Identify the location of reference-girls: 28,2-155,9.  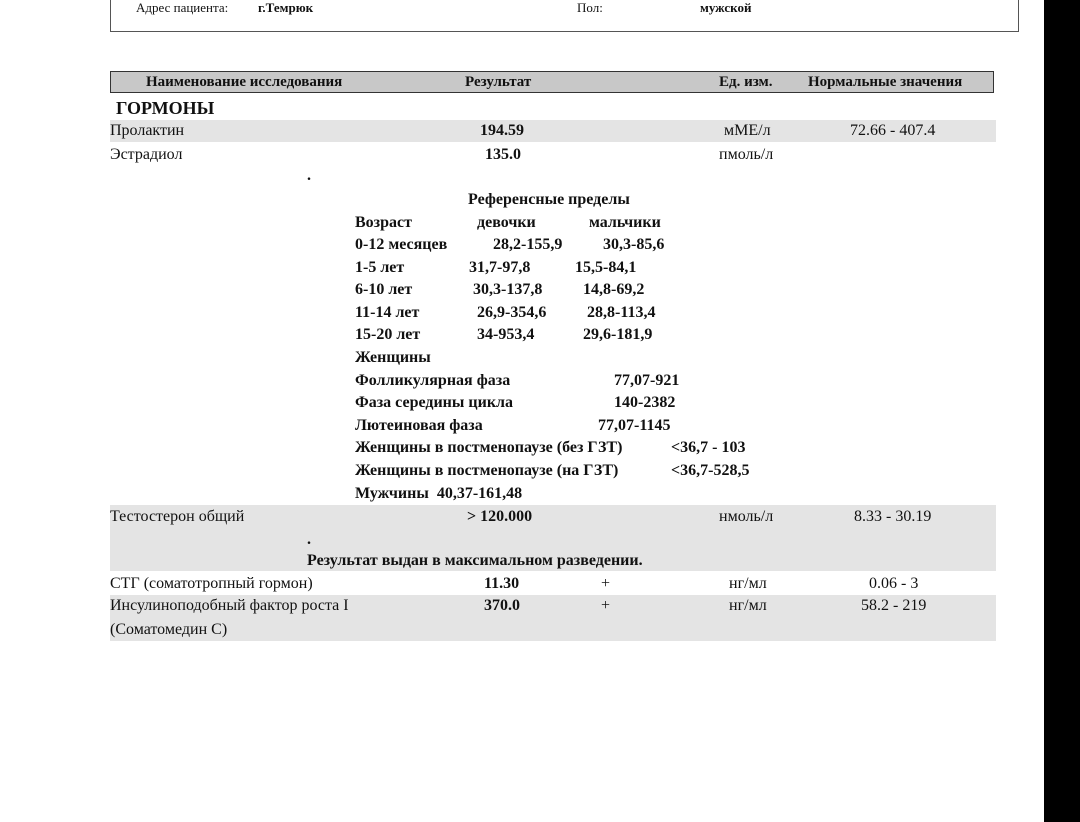
(528, 244).